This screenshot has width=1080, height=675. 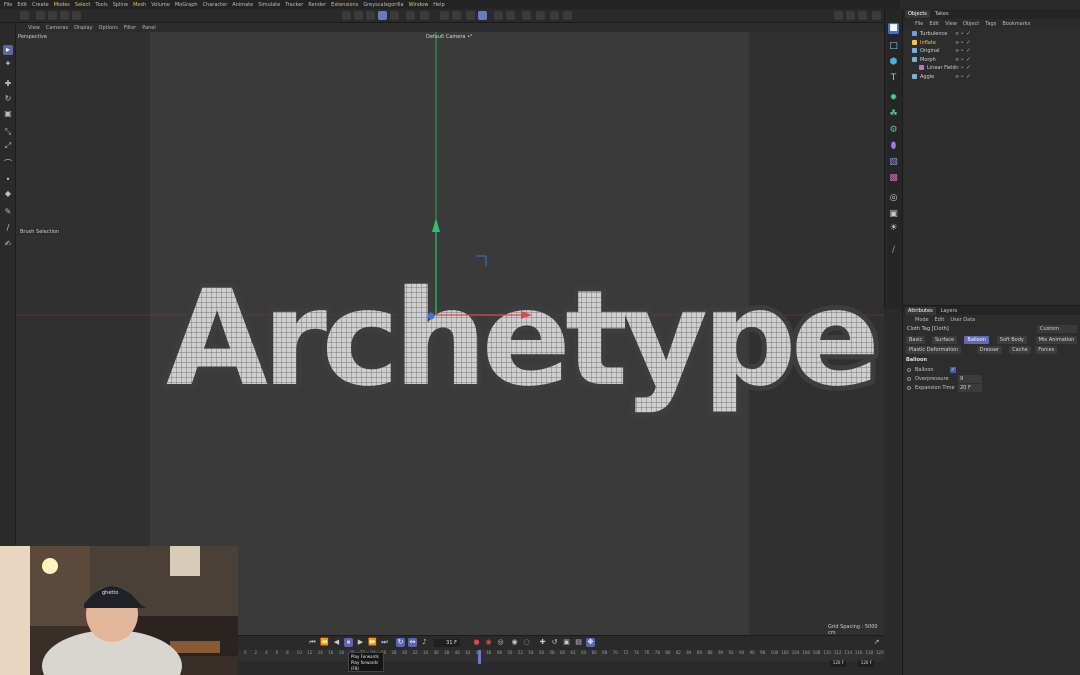 What do you see at coordinates (838, 663) in the screenshot?
I see `end-frame-field: 120 F` at bounding box center [838, 663].